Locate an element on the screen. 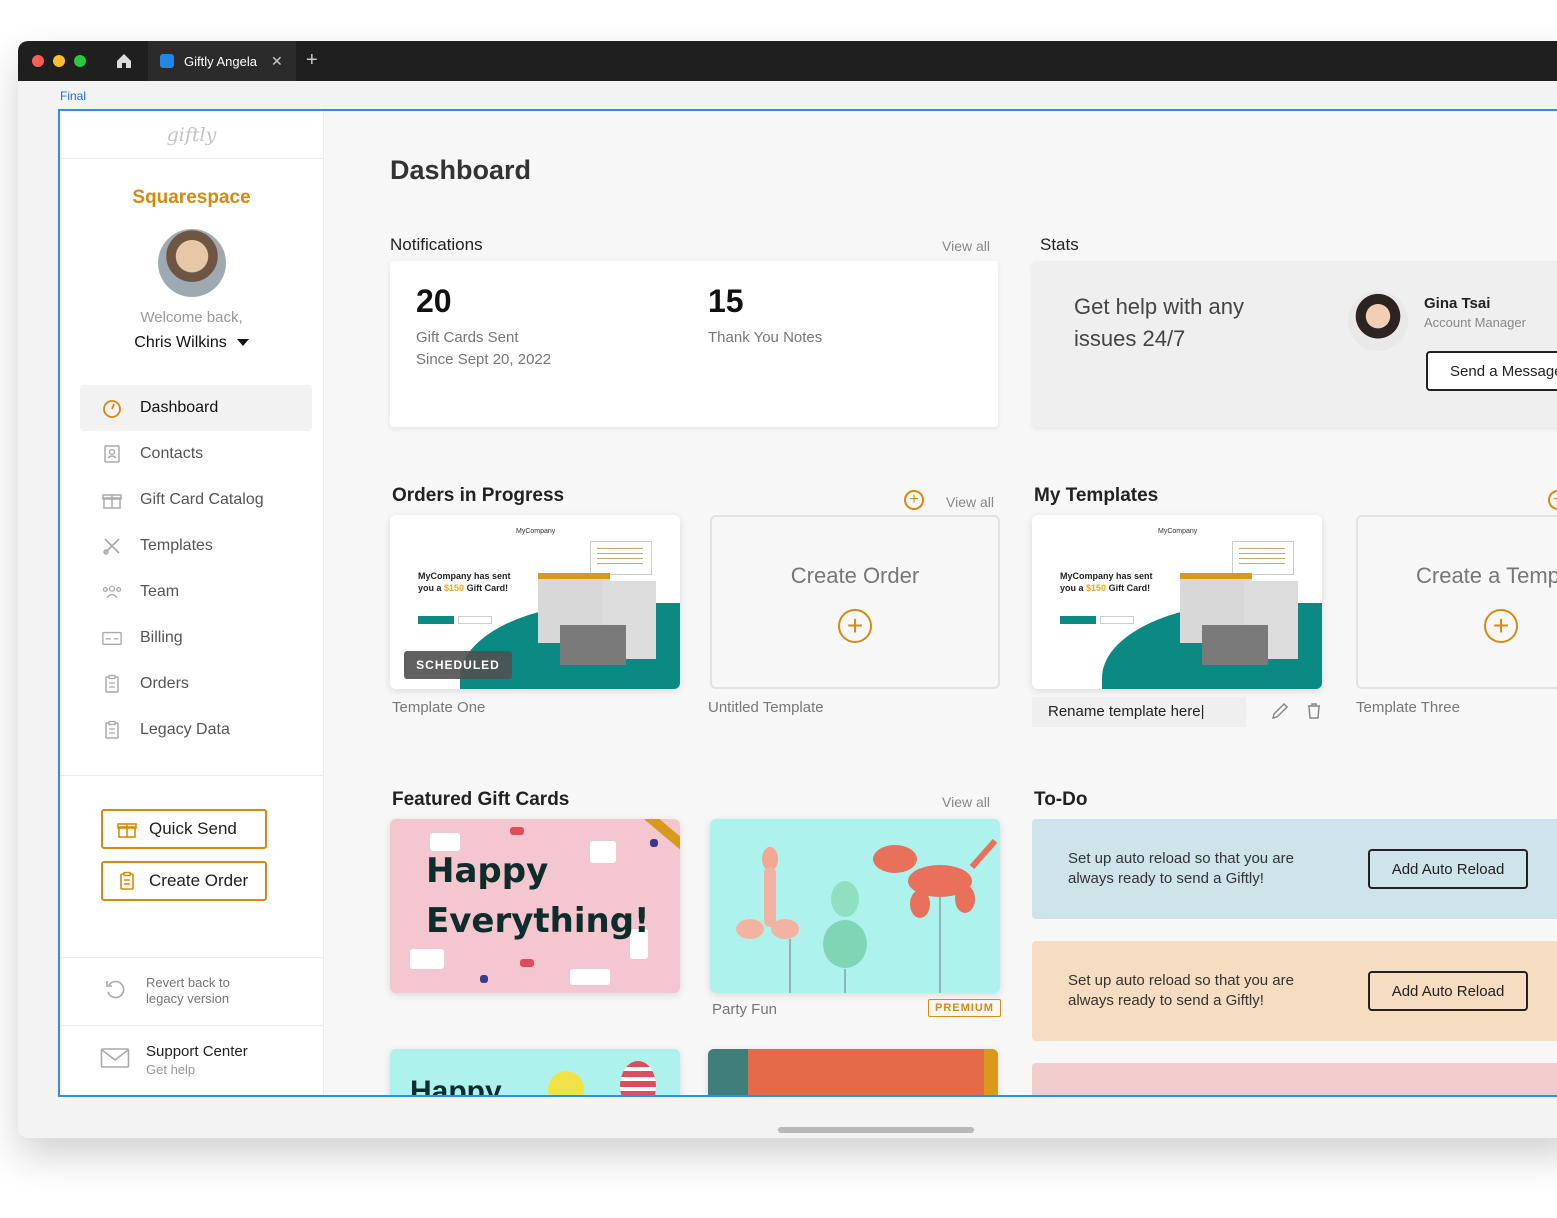 This screenshot has height=1218, width=1557. close-window-button is located at coordinates (38, 61).